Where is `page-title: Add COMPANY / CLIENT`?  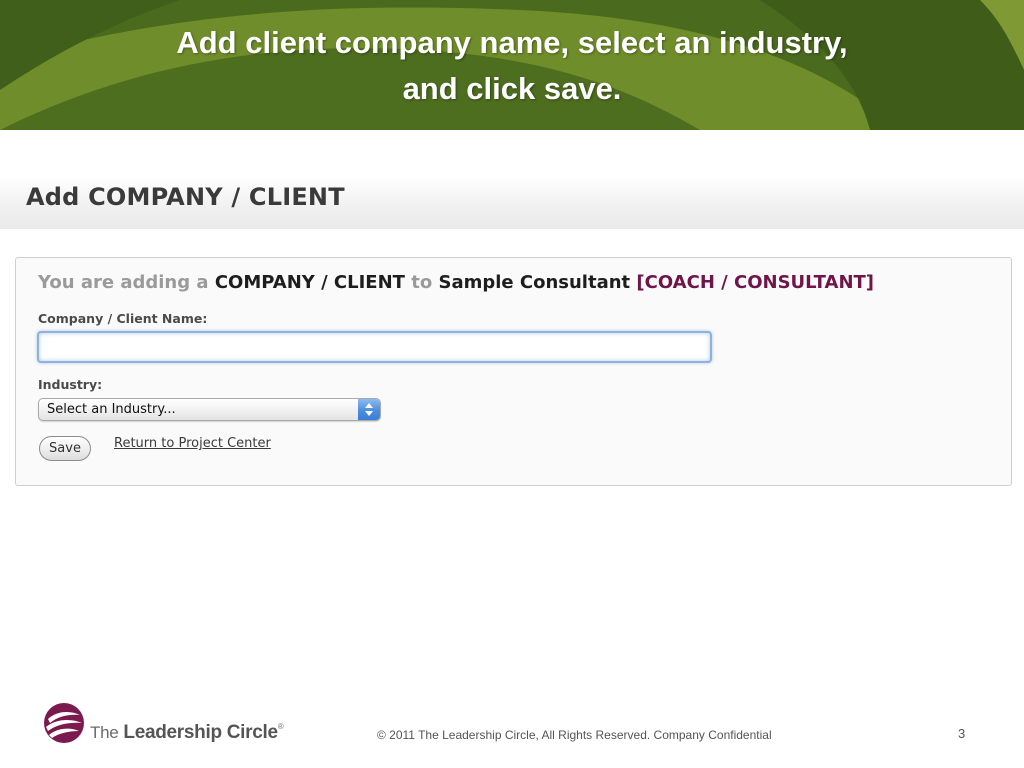
page-title: Add COMPANY / CLIENT is located at coordinates (185, 197).